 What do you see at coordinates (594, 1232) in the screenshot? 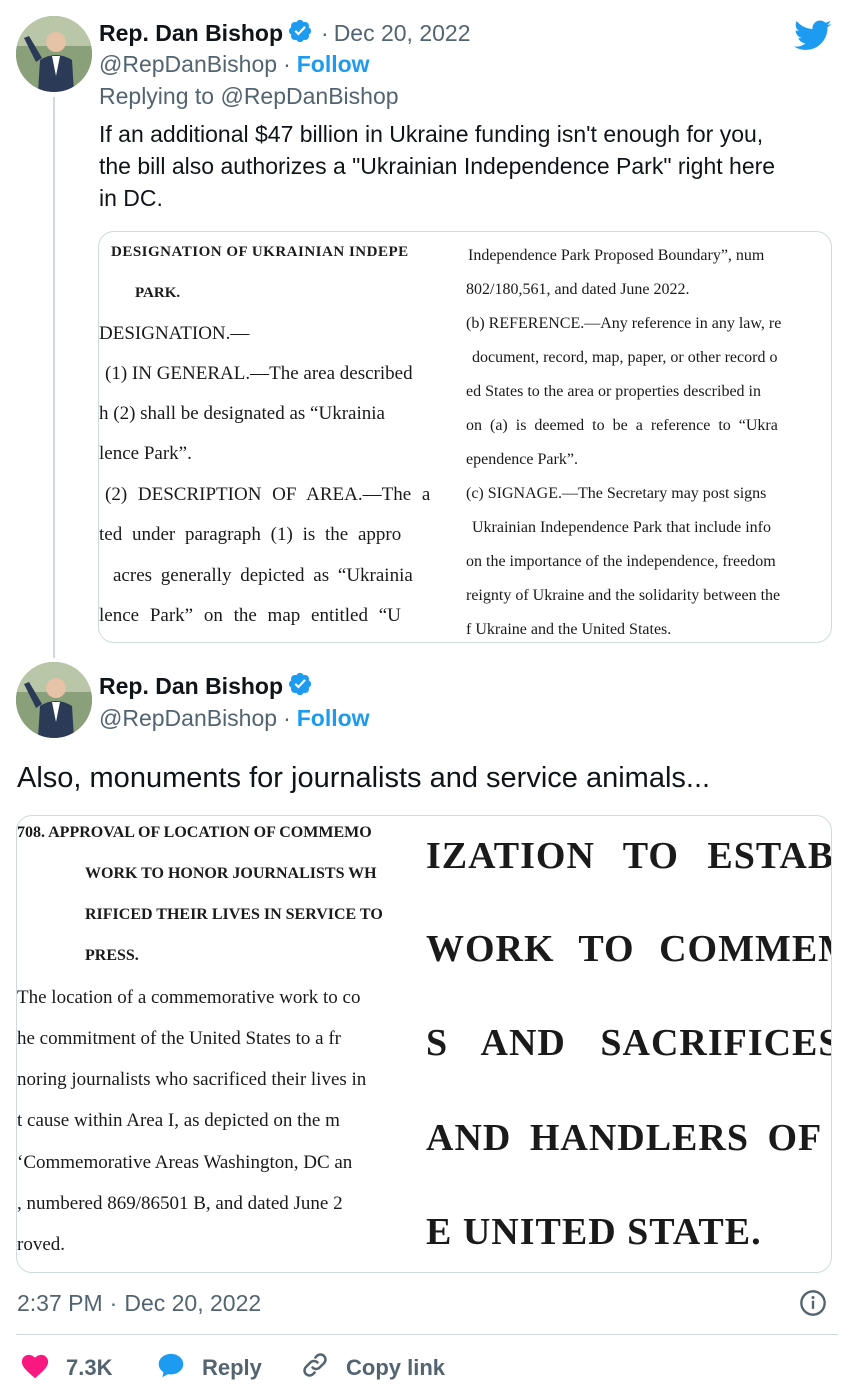
I see `doc-line: E UNITED STATE.` at bounding box center [594, 1232].